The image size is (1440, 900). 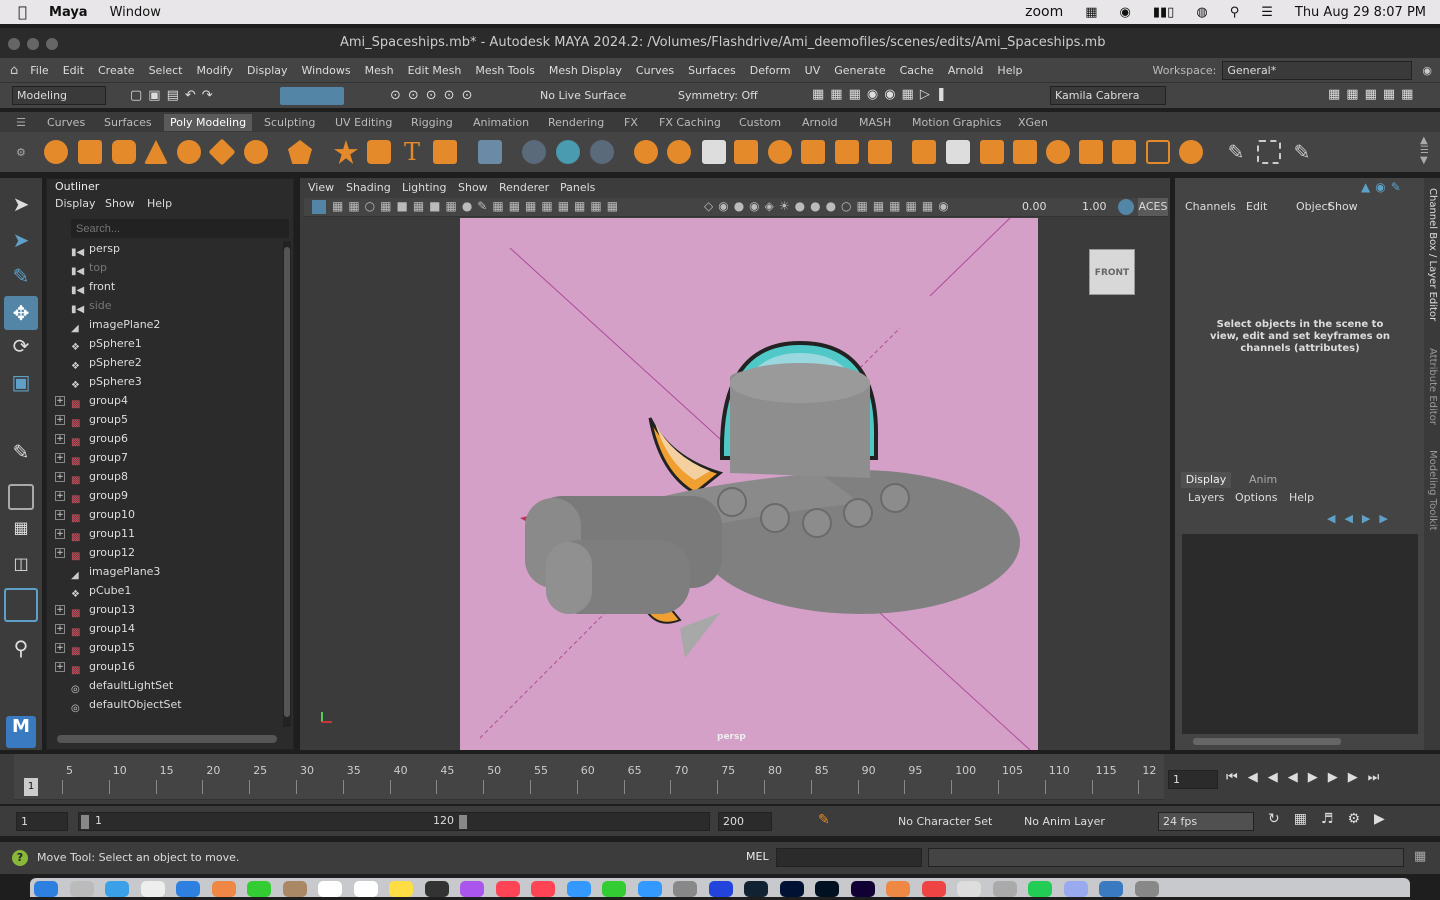 I want to click on current-frame-field: 1, so click(x=1193, y=779).